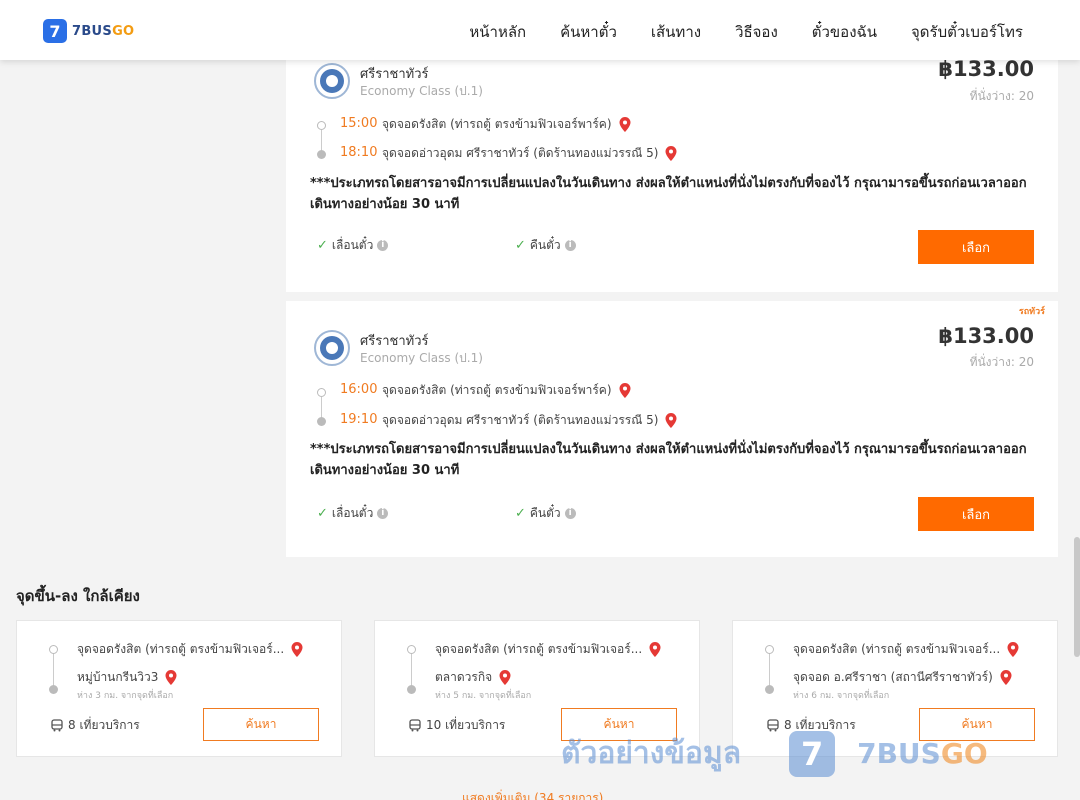 The width and height of the screenshot is (1080, 800). What do you see at coordinates (473, 677) in the screenshot?
I see `nearby-to-stop: ตลาดวรกิจ` at bounding box center [473, 677].